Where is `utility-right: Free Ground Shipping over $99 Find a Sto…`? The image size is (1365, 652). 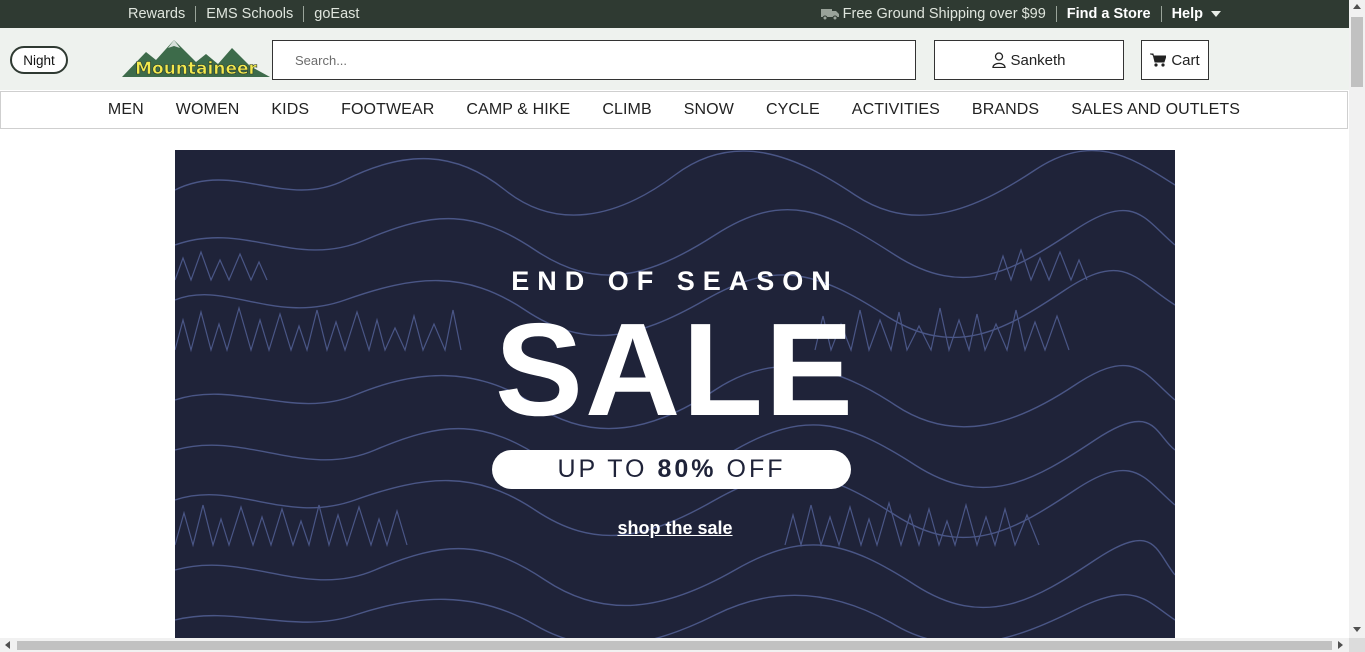 utility-right: Free Ground Shipping over $99 Find a Sto… is located at coordinates (1025, 14).